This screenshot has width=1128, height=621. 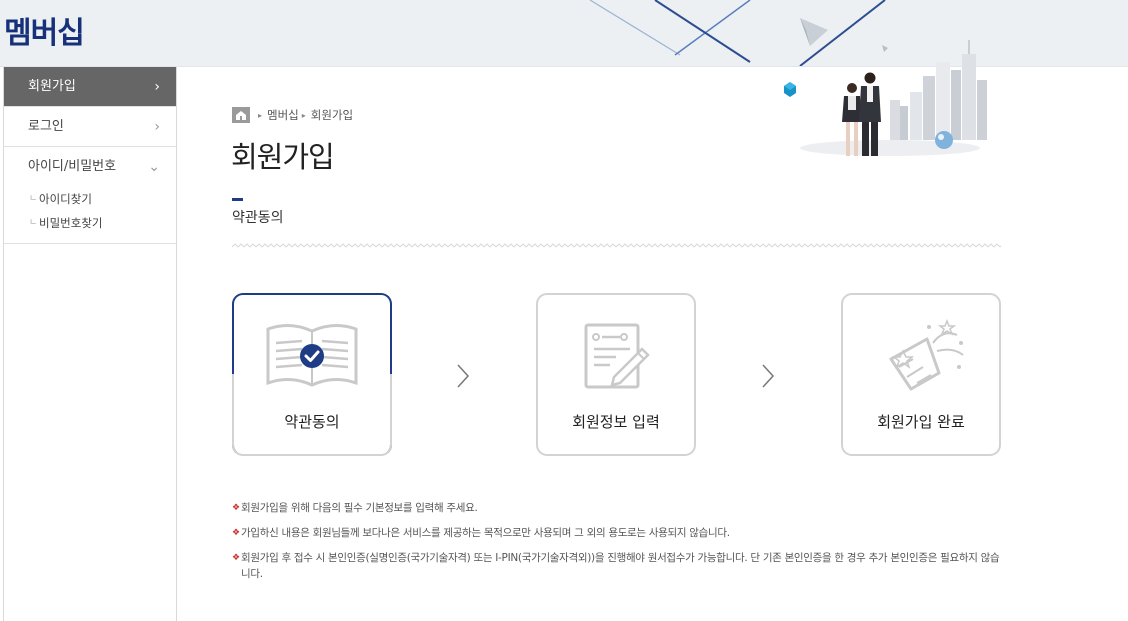 What do you see at coordinates (90, 344) in the screenshot?
I see `sidebar: 회원가입 › 로그인 › 아이디/비밀번호 ⌄ ㄴ 아이디찾기 ㄴ 비밀번호찾기` at bounding box center [90, 344].